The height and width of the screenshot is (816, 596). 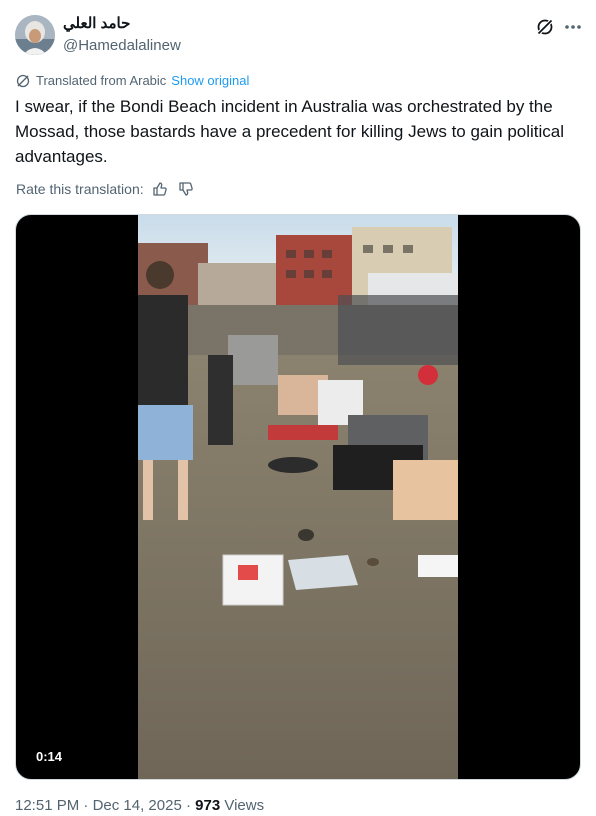 I want to click on video-duration: 0:14, so click(x=49, y=756).